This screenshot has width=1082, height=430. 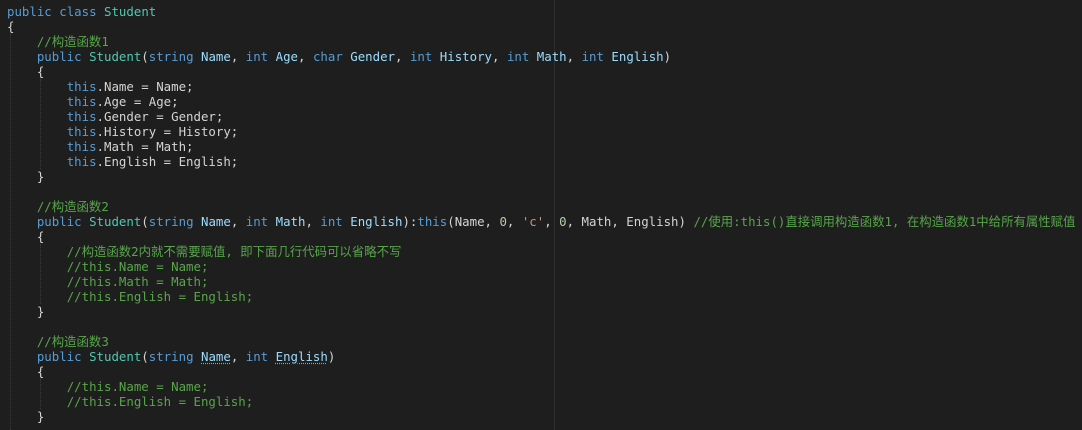 I want to click on code-token: Gender, so click(x=373, y=56).